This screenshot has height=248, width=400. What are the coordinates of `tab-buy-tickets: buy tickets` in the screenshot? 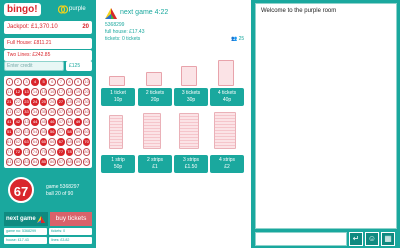 It's located at (71, 219).